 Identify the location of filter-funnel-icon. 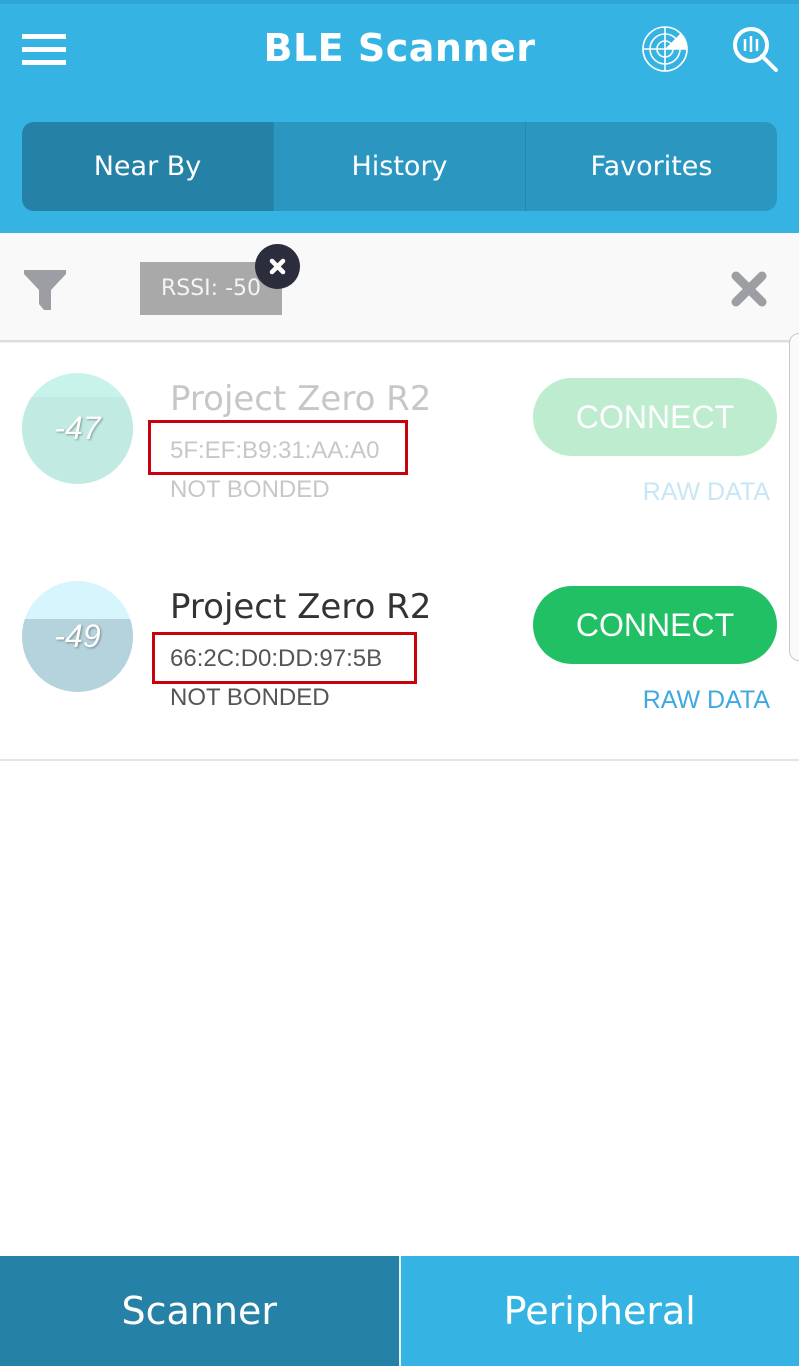
(45, 290).